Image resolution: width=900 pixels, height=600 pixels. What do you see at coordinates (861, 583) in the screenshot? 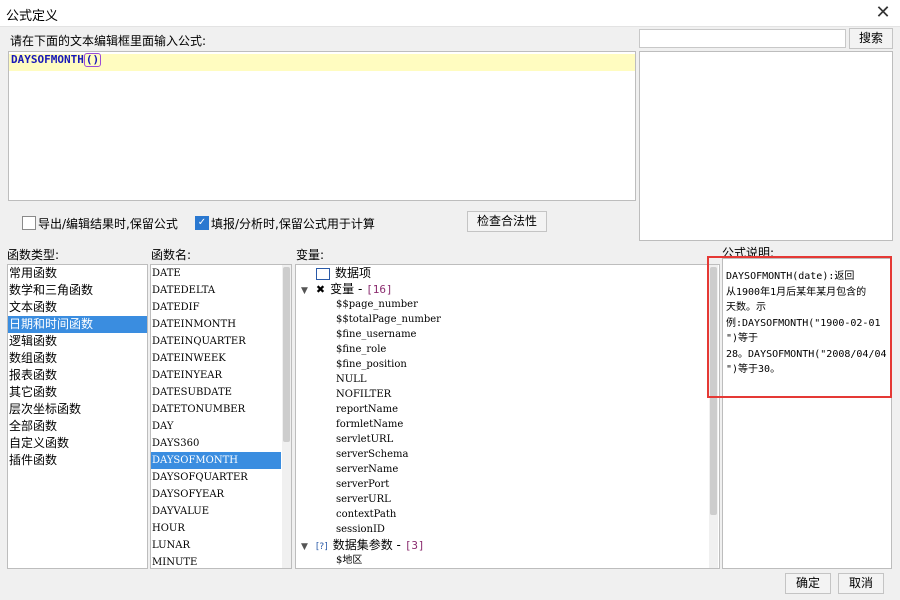
I see `cancel-button: 取消` at bounding box center [861, 583].